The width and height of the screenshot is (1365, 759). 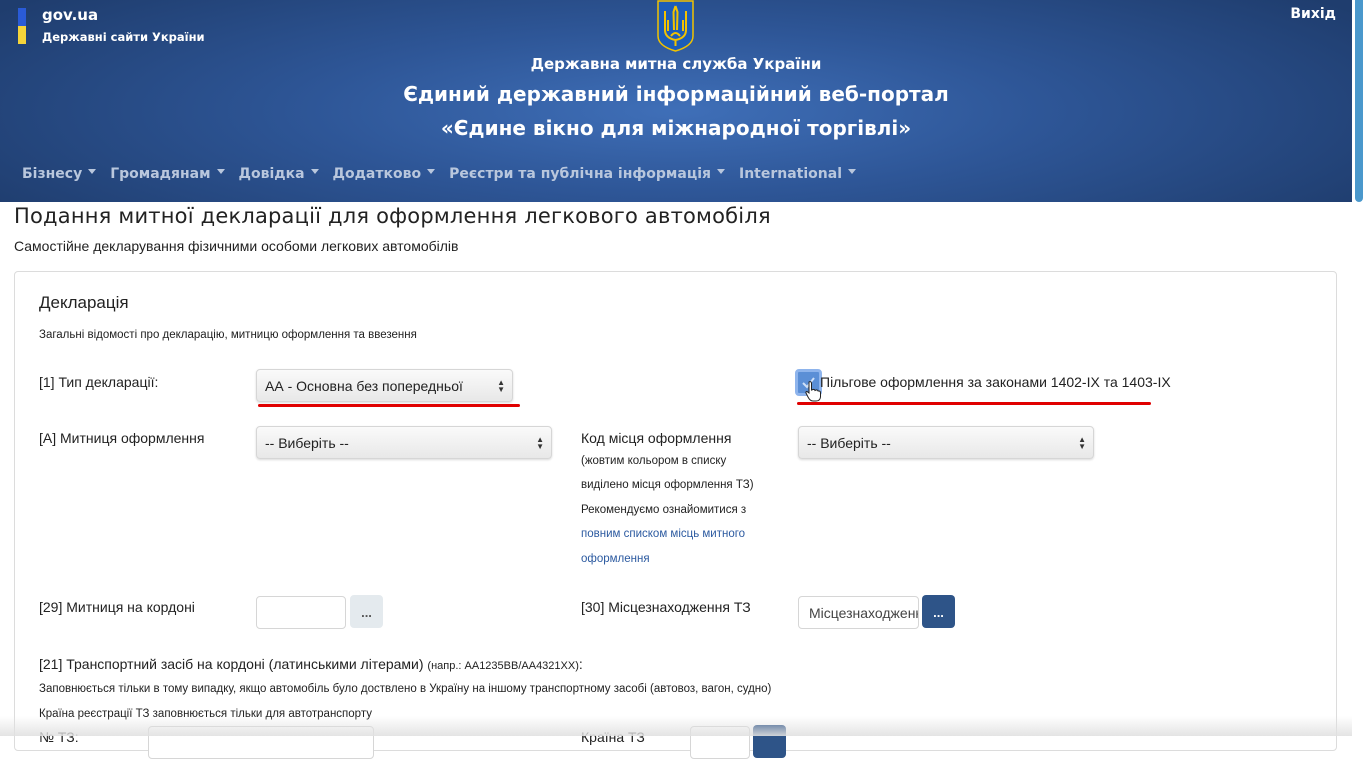 I want to click on scrollbar-thumb, so click(x=1359, y=101).